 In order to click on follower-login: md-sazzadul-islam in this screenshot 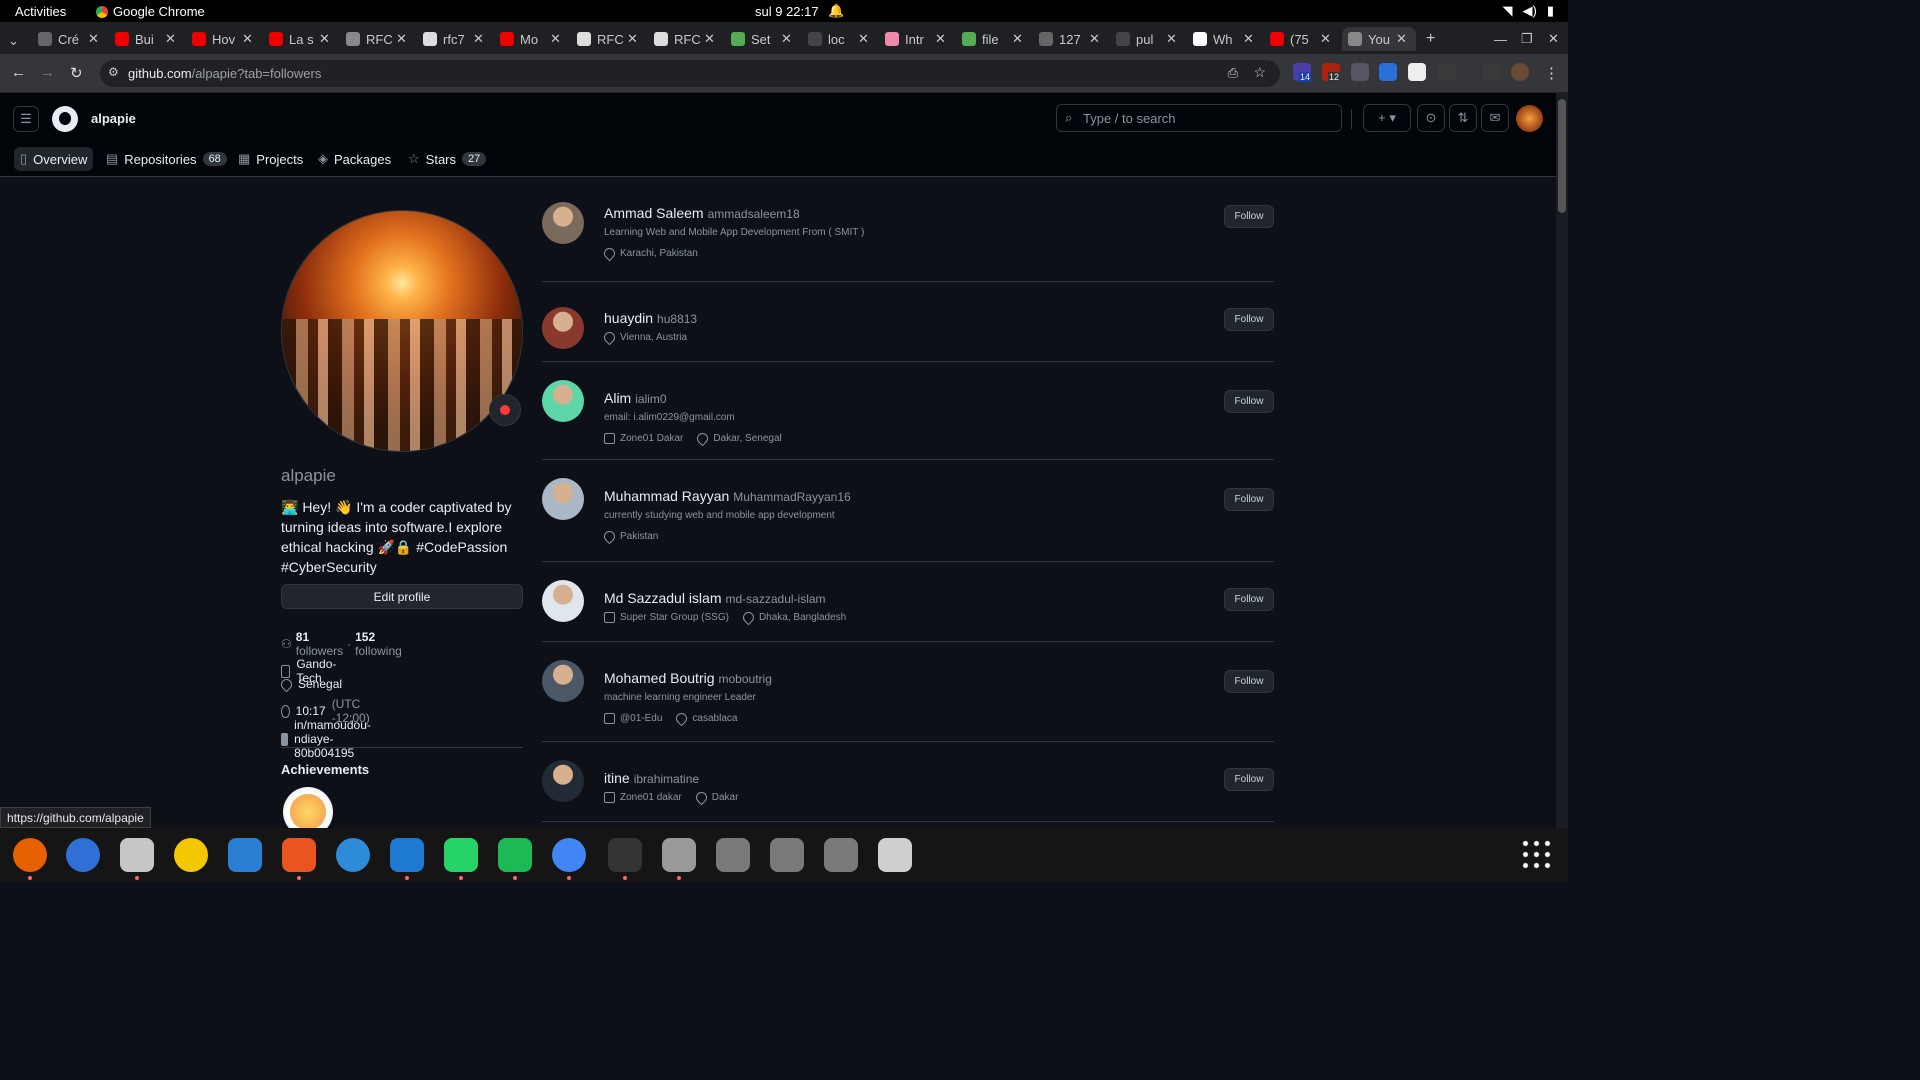, I will do `click(776, 599)`.